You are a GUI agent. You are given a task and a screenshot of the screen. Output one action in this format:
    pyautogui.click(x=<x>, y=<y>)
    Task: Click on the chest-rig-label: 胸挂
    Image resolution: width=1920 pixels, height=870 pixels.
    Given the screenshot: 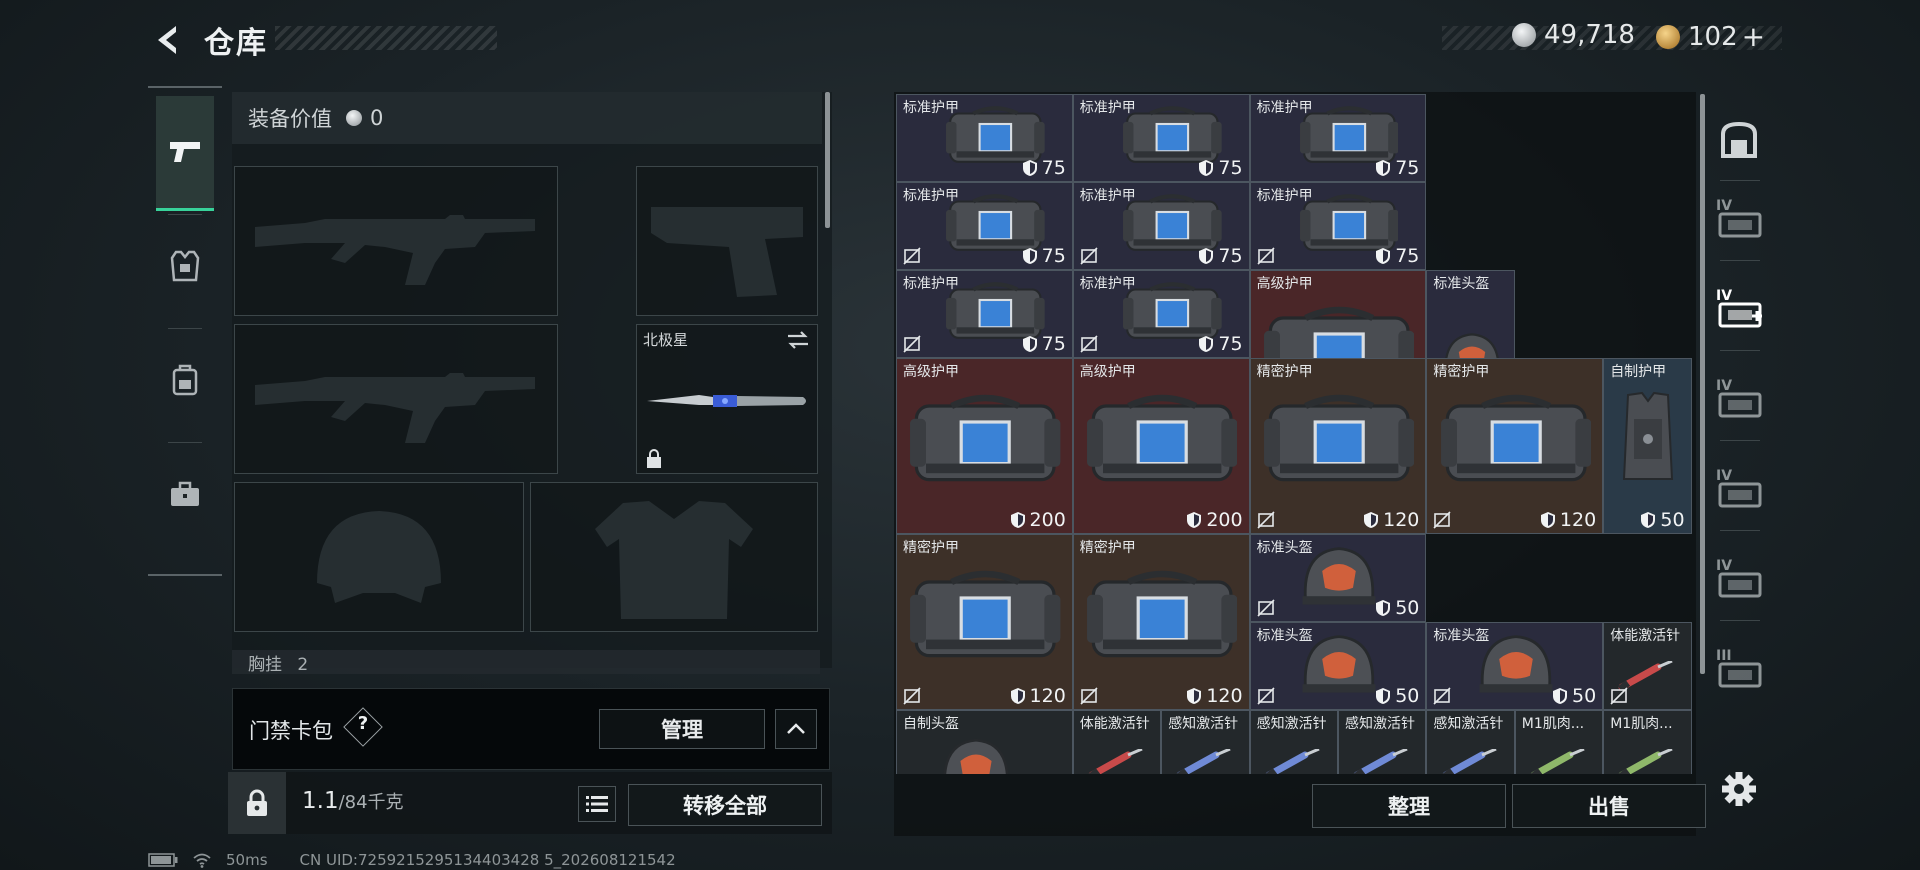 What is the action you would take?
    pyautogui.click(x=265, y=664)
    